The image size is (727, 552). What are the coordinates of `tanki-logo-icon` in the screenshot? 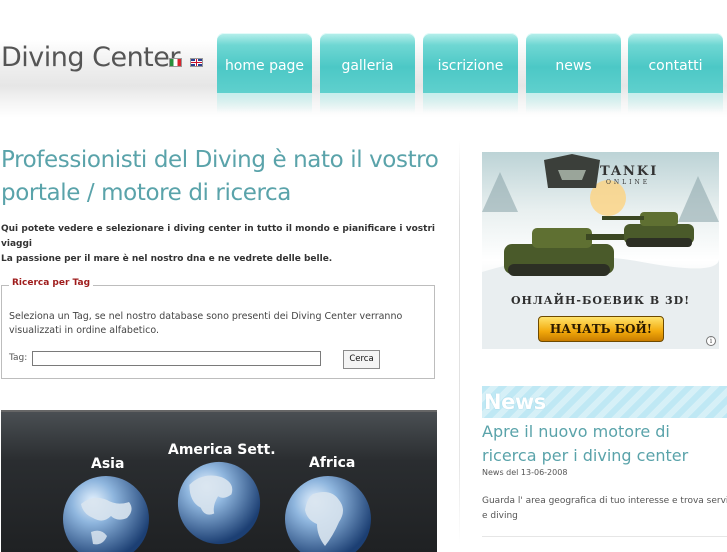 It's located at (572, 171).